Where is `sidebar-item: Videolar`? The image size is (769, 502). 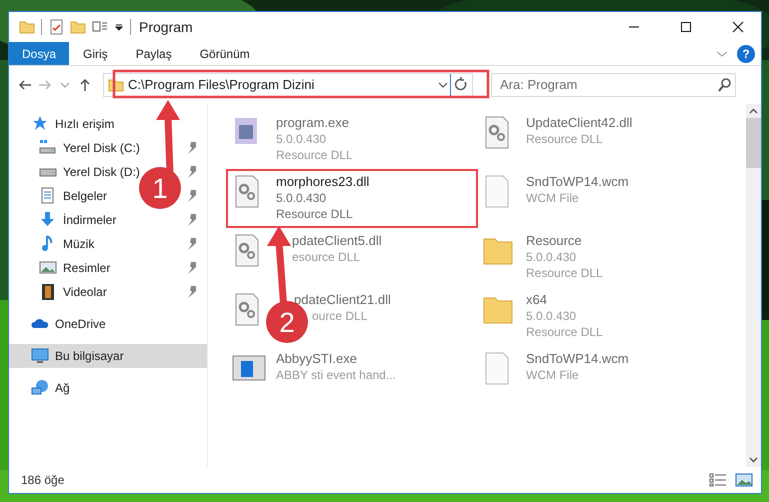
sidebar-item: Videolar is located at coordinates (85, 292).